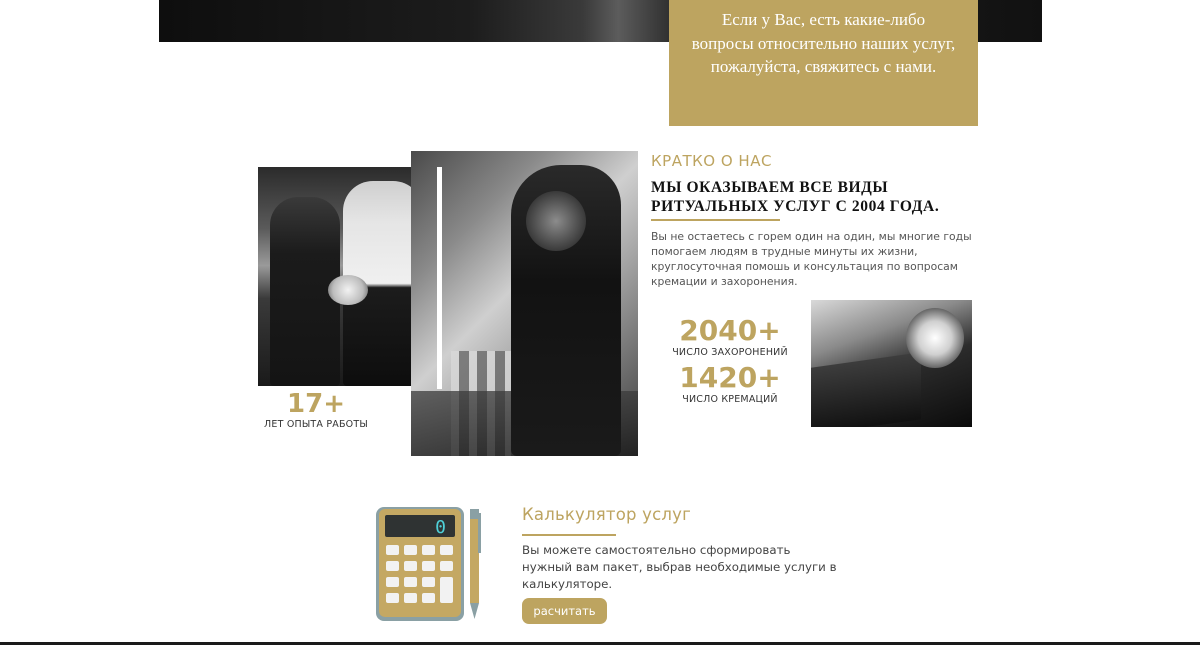 The image size is (1200, 645). I want to click on stat-cremations-value: 1420+, so click(730, 377).